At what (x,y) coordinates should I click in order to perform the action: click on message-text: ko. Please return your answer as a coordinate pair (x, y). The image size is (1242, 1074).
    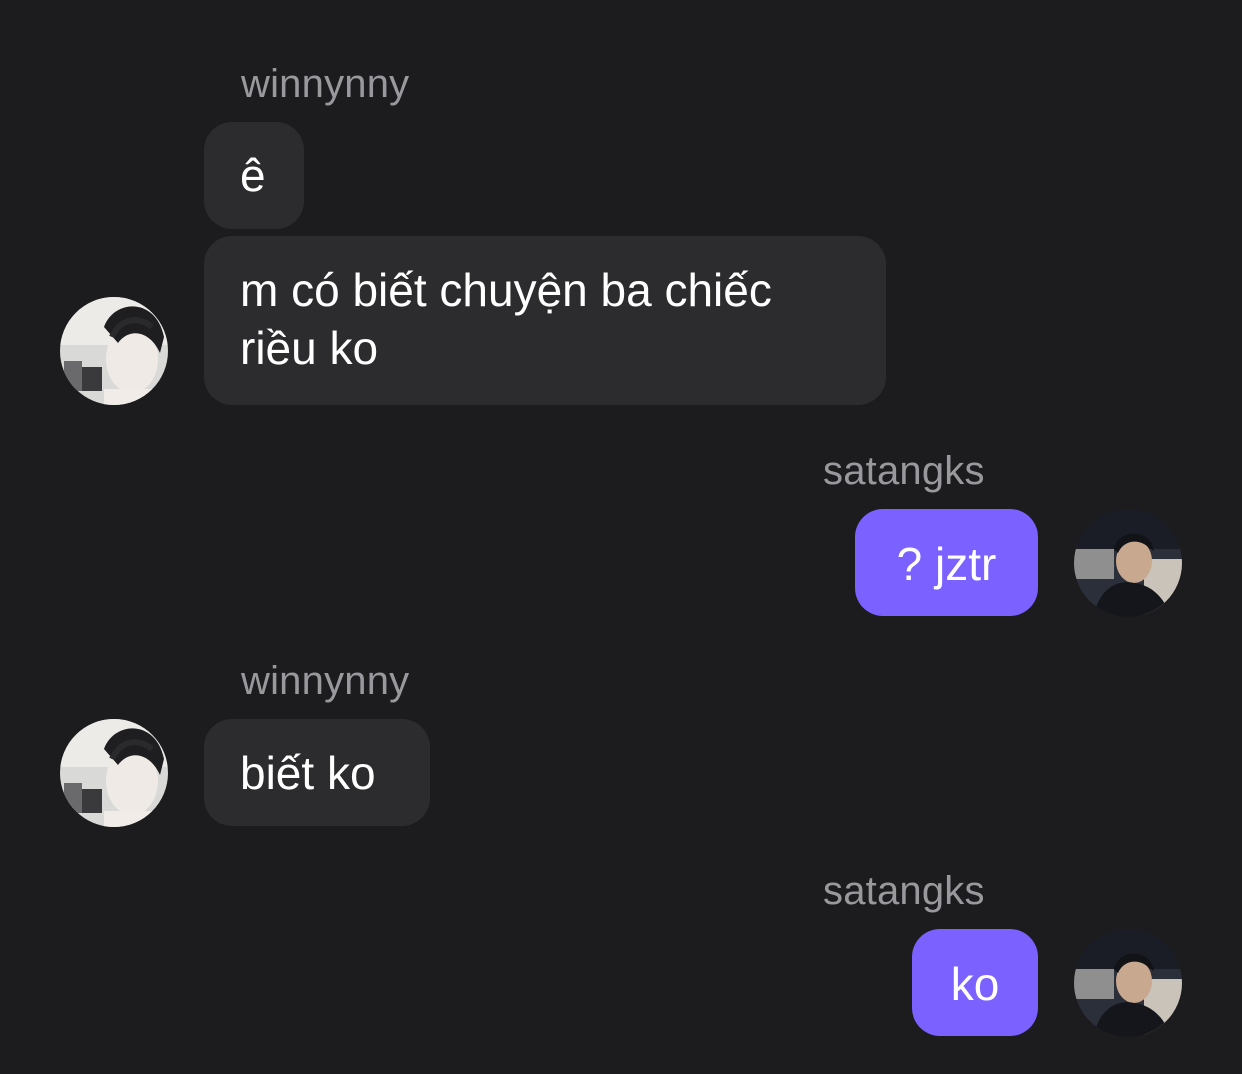
    Looking at the image, I should click on (975, 984).